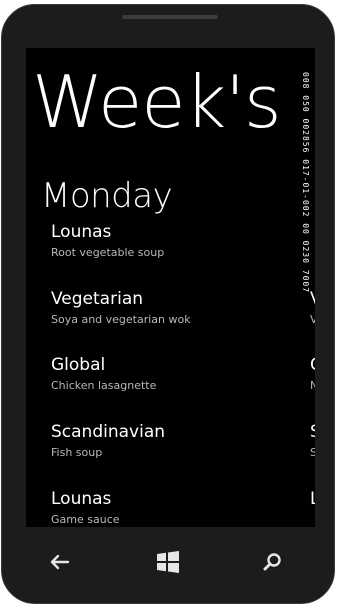 The height and width of the screenshot is (607, 337). What do you see at coordinates (312, 320) in the screenshot?
I see `peek-desc: V` at bounding box center [312, 320].